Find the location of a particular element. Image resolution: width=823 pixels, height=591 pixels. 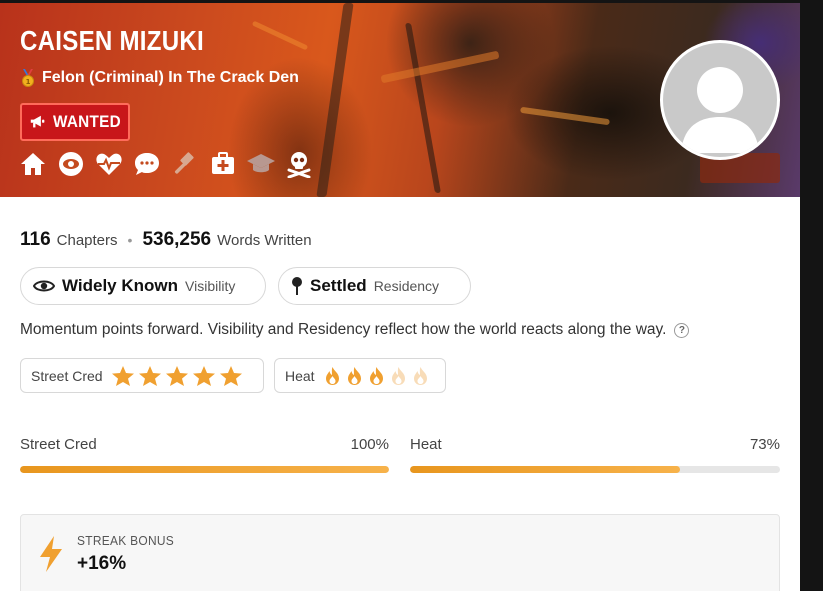

skull-crossbones-icon is located at coordinates (299, 164).